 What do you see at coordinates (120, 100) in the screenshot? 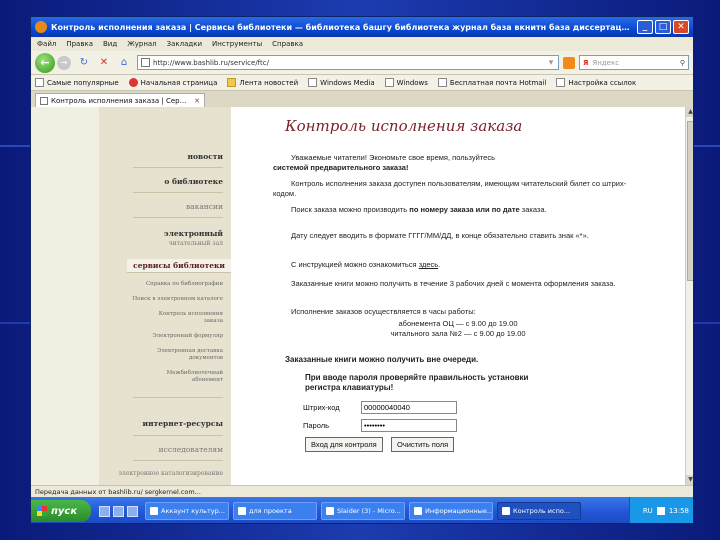
I see `tab-active: Контроль исполнения заказа | Сер... ✕` at bounding box center [120, 100].